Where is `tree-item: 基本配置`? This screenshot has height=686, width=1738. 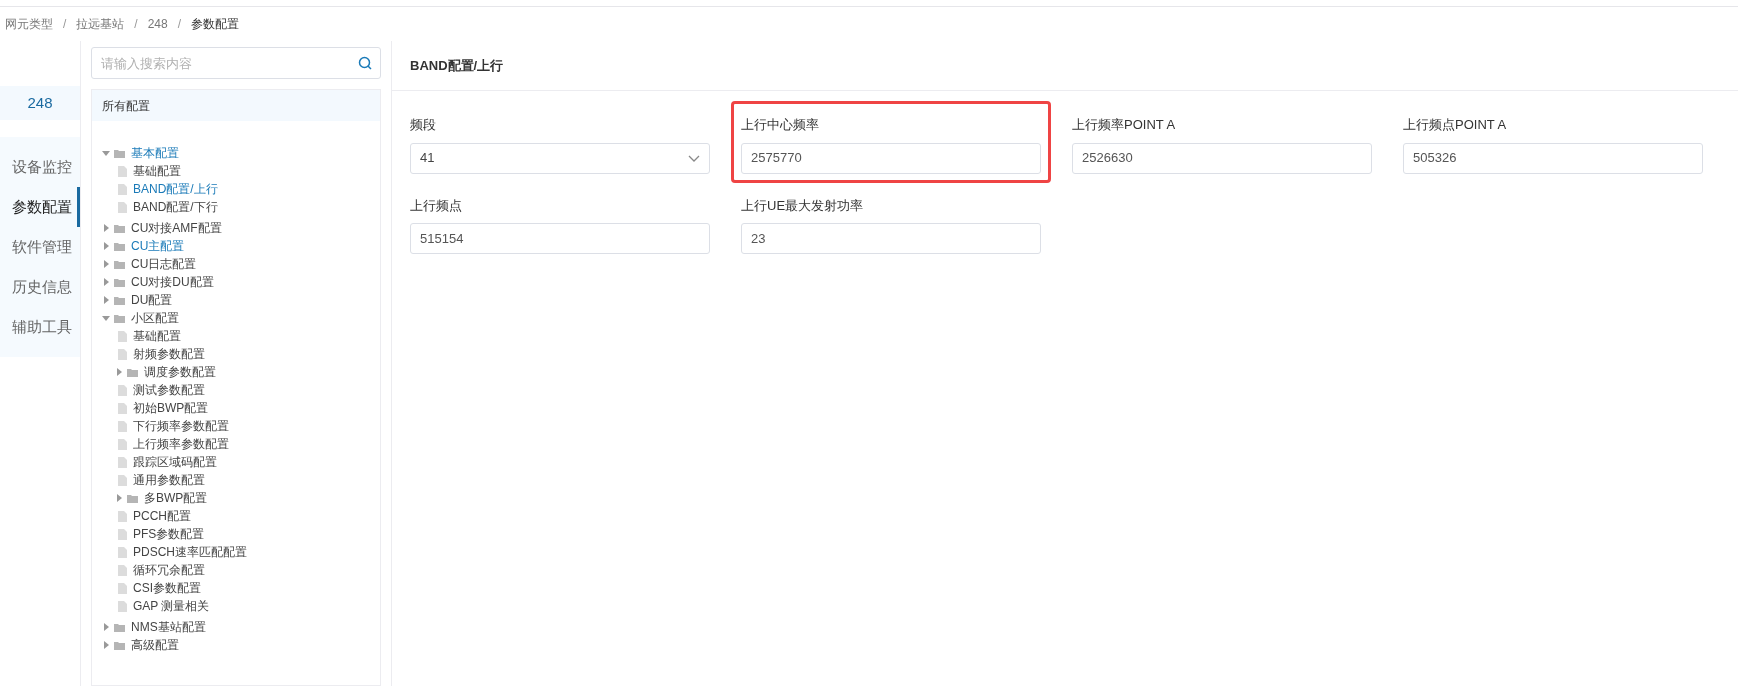 tree-item: 基本配置 is located at coordinates (241, 153).